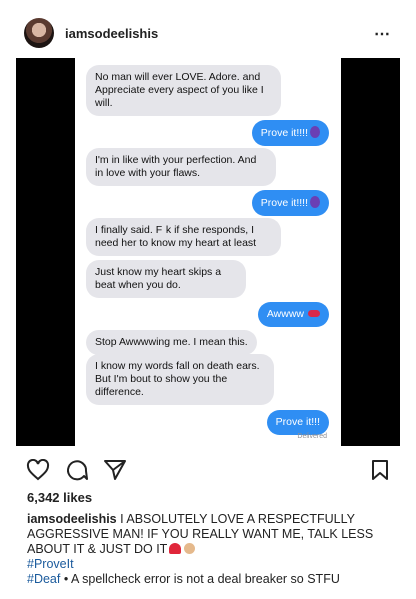  I want to click on red-heart-icon, so click(175, 548).